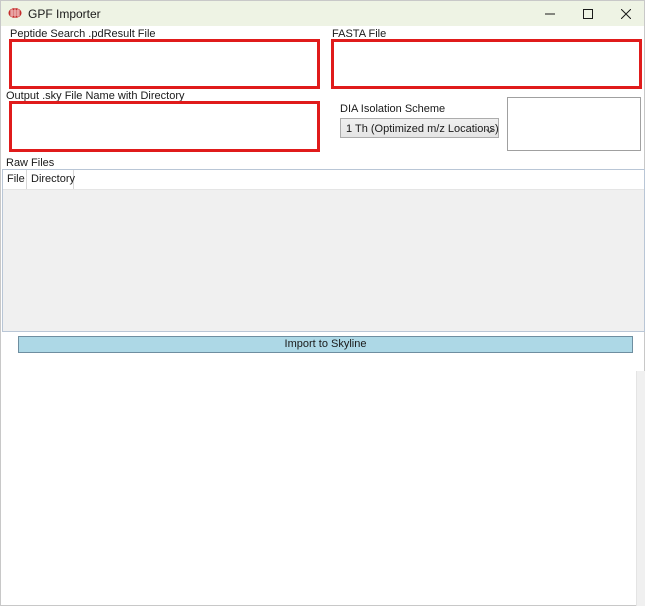 The width and height of the screenshot is (645, 606). What do you see at coordinates (393, 109) in the screenshot?
I see `dia-scheme-label: DIA Isolation Scheme` at bounding box center [393, 109].